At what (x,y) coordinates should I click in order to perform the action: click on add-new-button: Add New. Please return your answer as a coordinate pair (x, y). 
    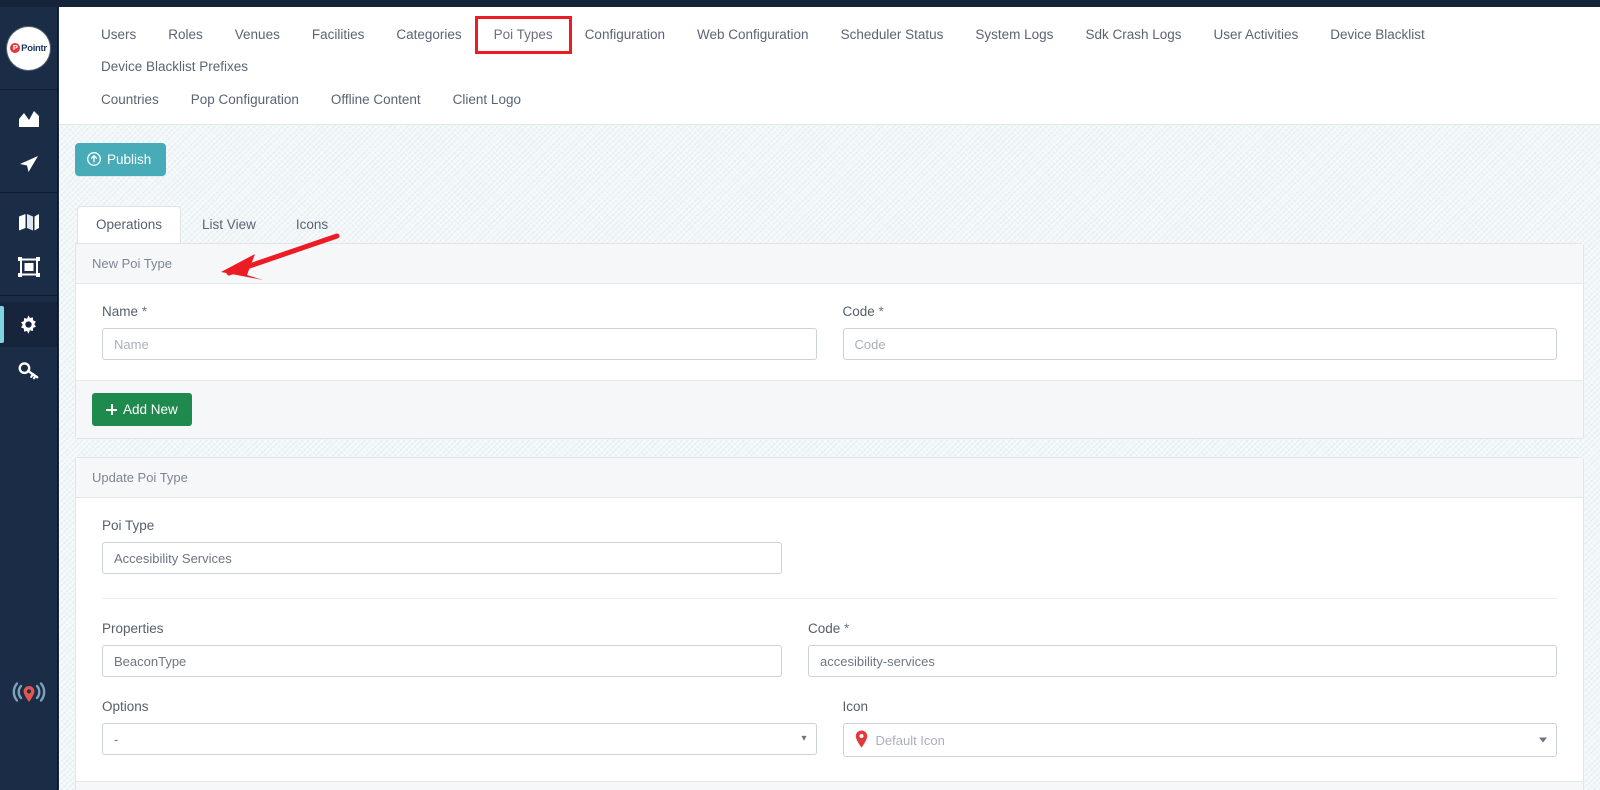
    Looking at the image, I should click on (142, 410).